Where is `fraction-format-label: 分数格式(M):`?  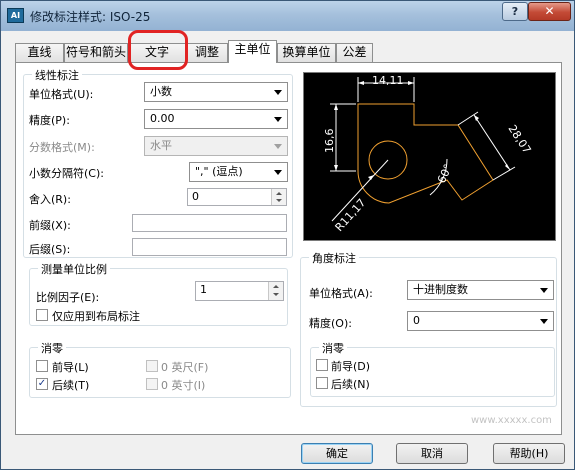 fraction-format-label: 分数格式(M): is located at coordinates (62, 147).